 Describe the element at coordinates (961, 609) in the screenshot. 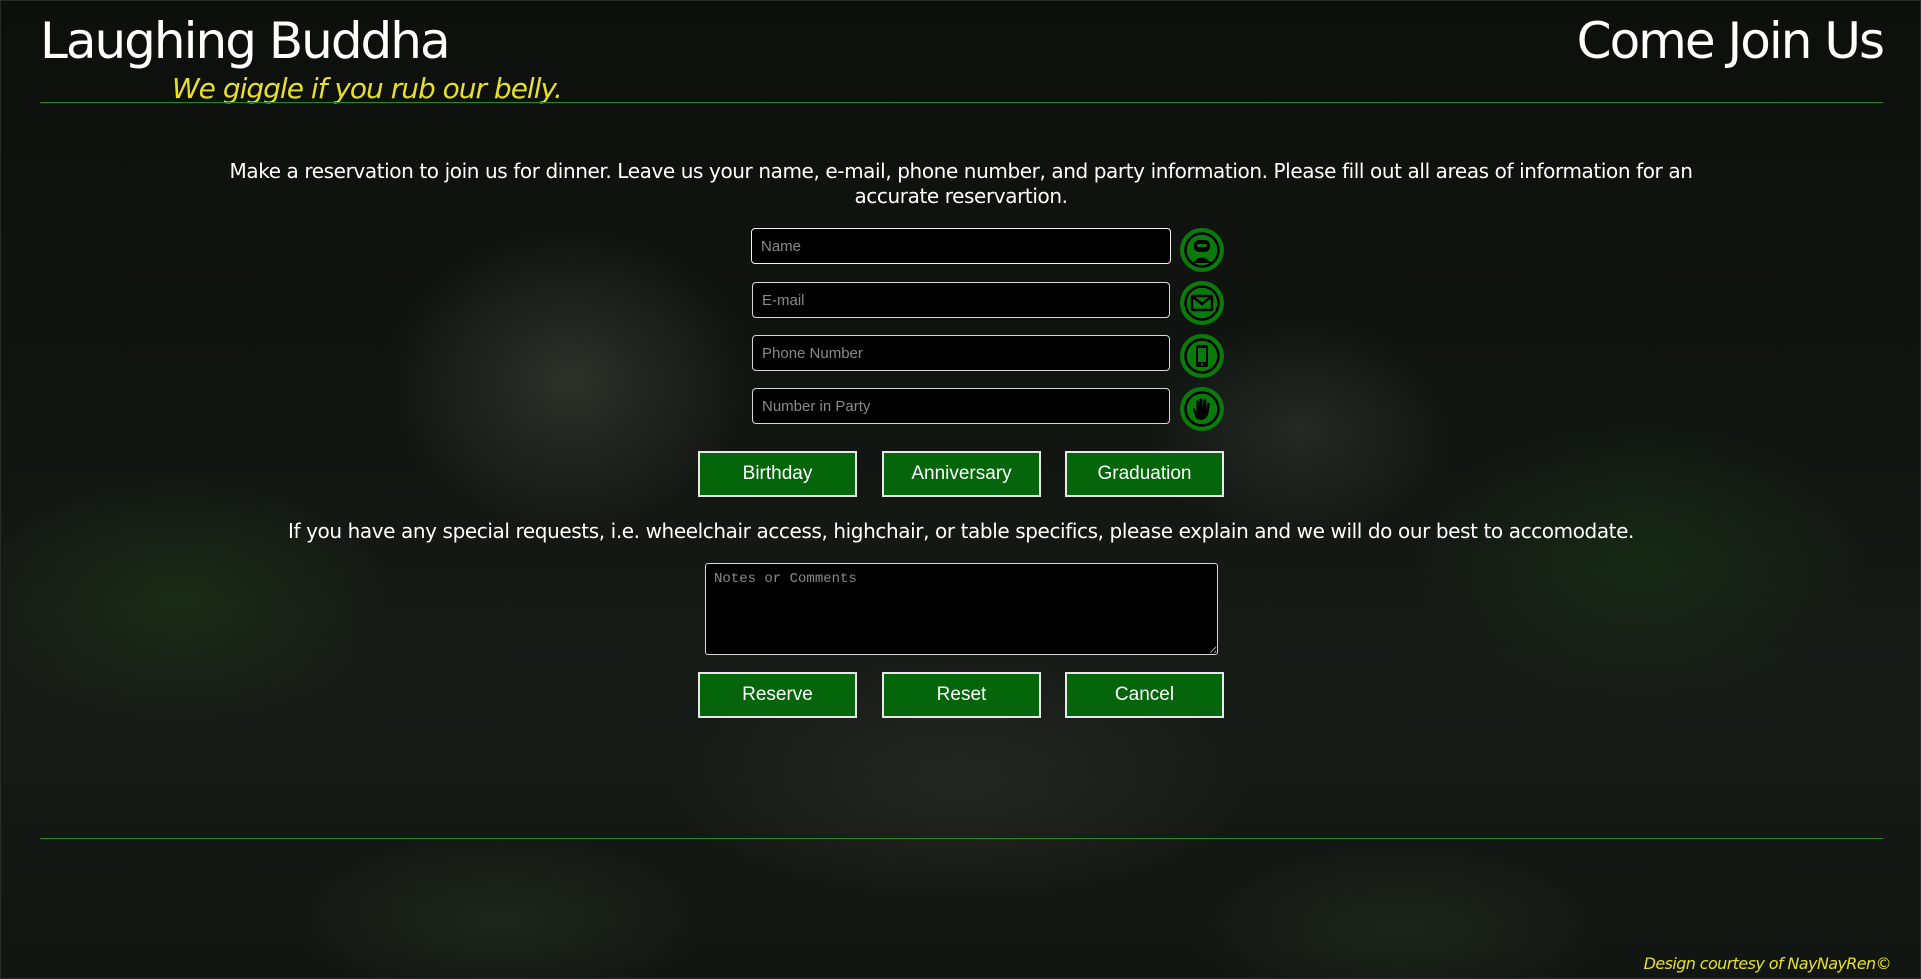

I see `notes-textarea` at that location.